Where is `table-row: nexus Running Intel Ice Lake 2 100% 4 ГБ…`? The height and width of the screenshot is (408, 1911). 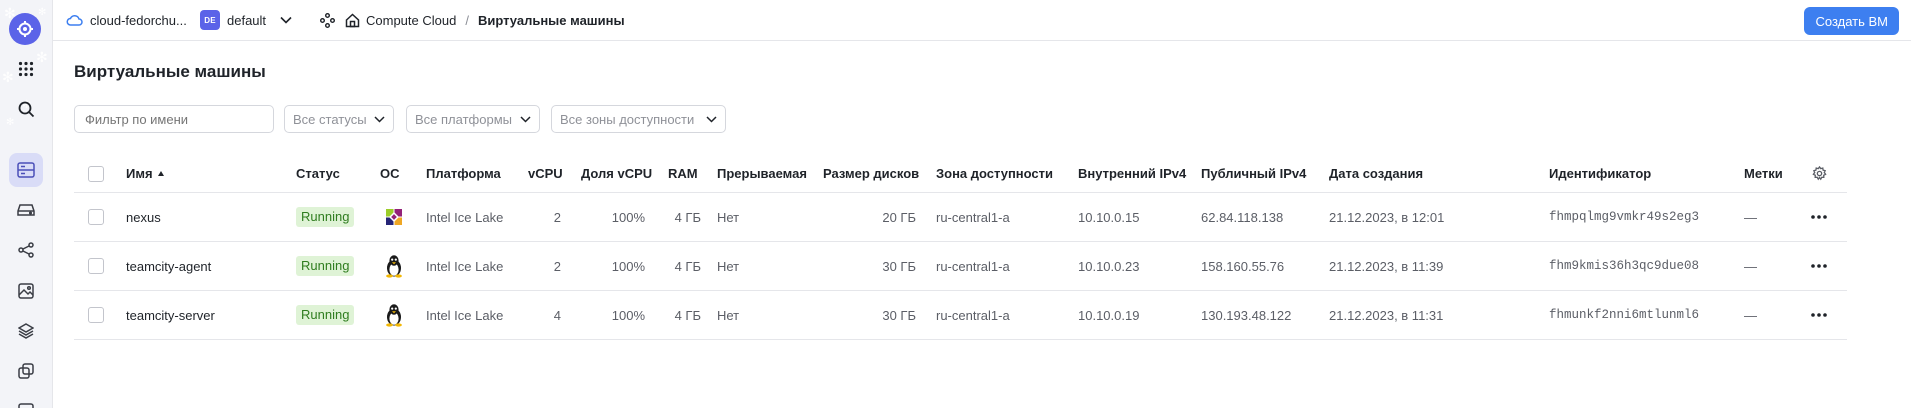 table-row: nexus Running Intel Ice Lake 2 100% 4 ГБ… is located at coordinates (960, 217).